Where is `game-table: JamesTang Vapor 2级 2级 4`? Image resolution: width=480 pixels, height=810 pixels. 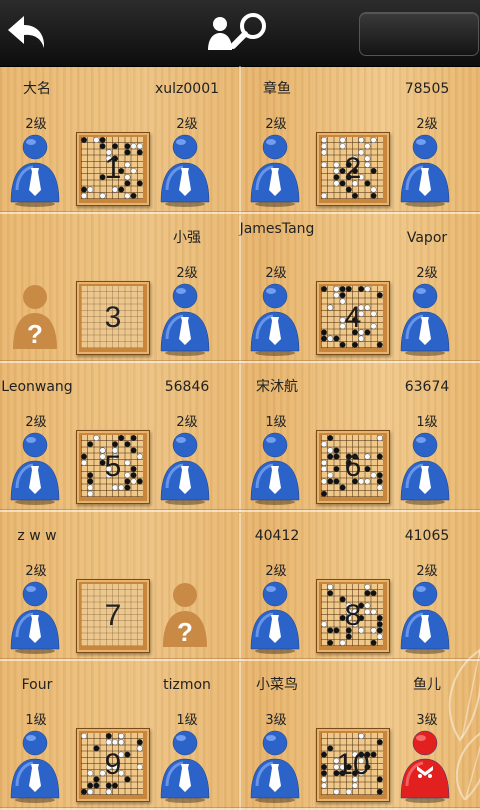
game-table: JamesTang Vapor 2级 2级 4 is located at coordinates (360, 289).